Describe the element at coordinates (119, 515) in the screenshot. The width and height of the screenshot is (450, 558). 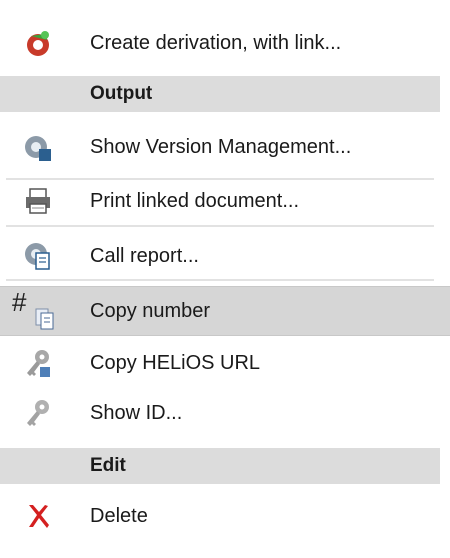
I see `menu-item-label: Delete` at that location.